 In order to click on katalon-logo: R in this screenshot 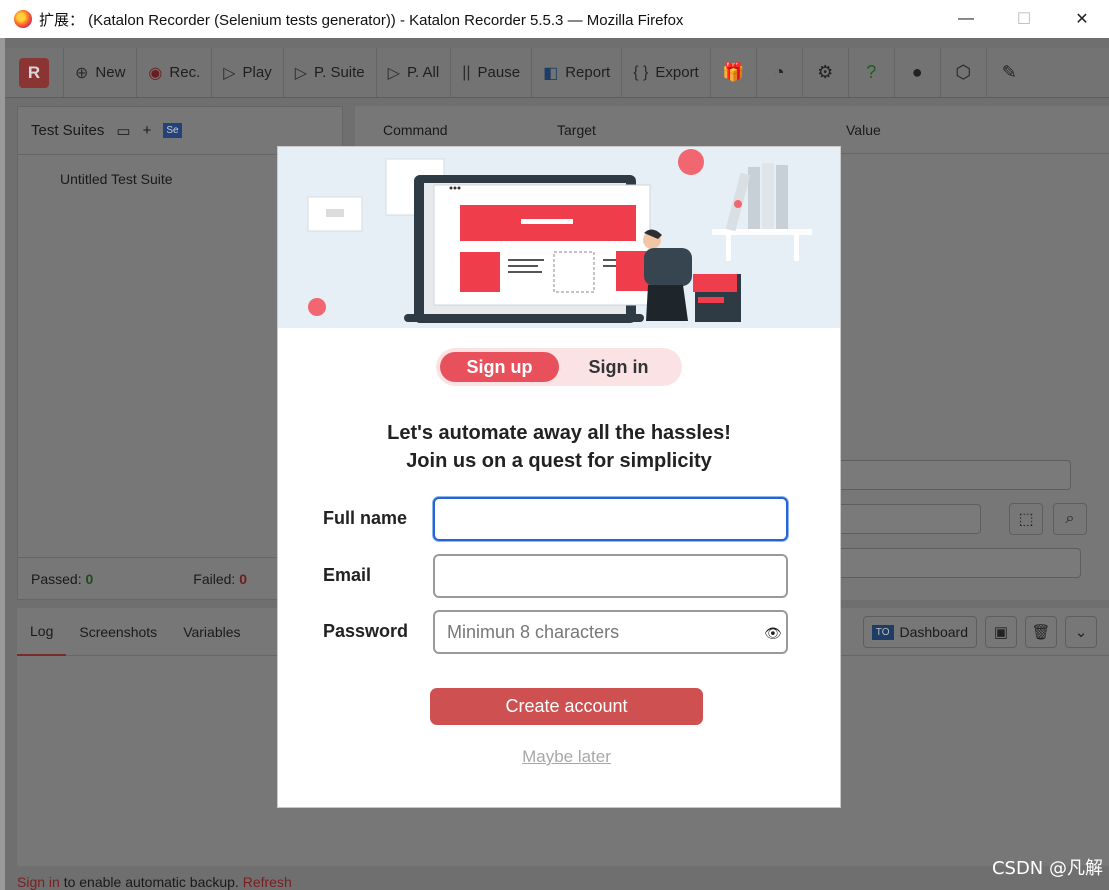, I will do `click(34, 72)`.